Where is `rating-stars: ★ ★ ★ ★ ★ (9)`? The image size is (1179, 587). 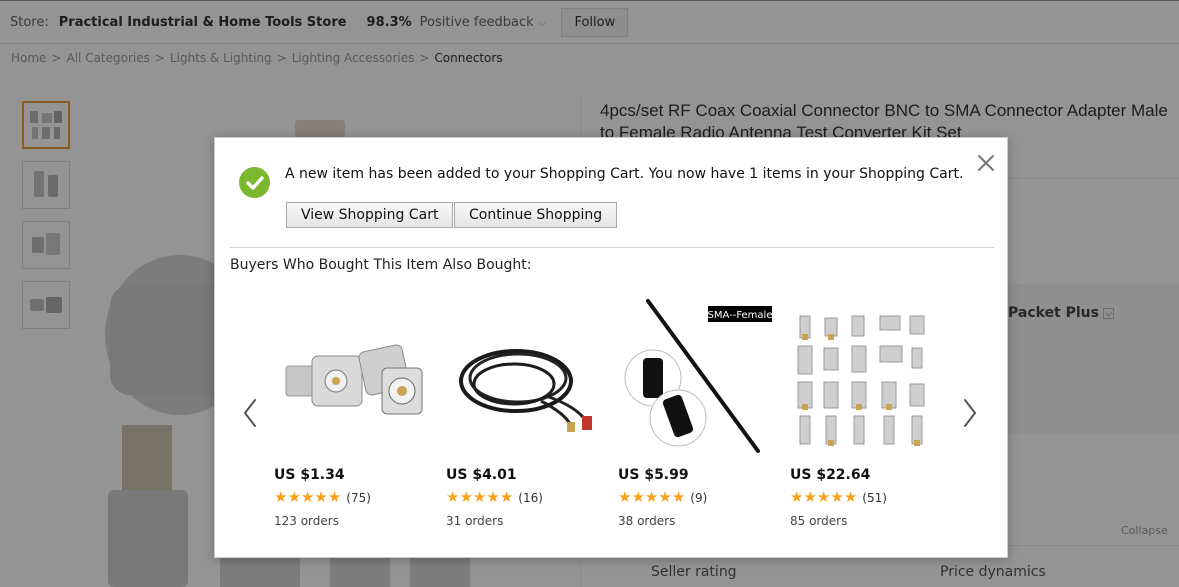 rating-stars: ★ ★ ★ ★ ★ (9) is located at coordinates (662, 497).